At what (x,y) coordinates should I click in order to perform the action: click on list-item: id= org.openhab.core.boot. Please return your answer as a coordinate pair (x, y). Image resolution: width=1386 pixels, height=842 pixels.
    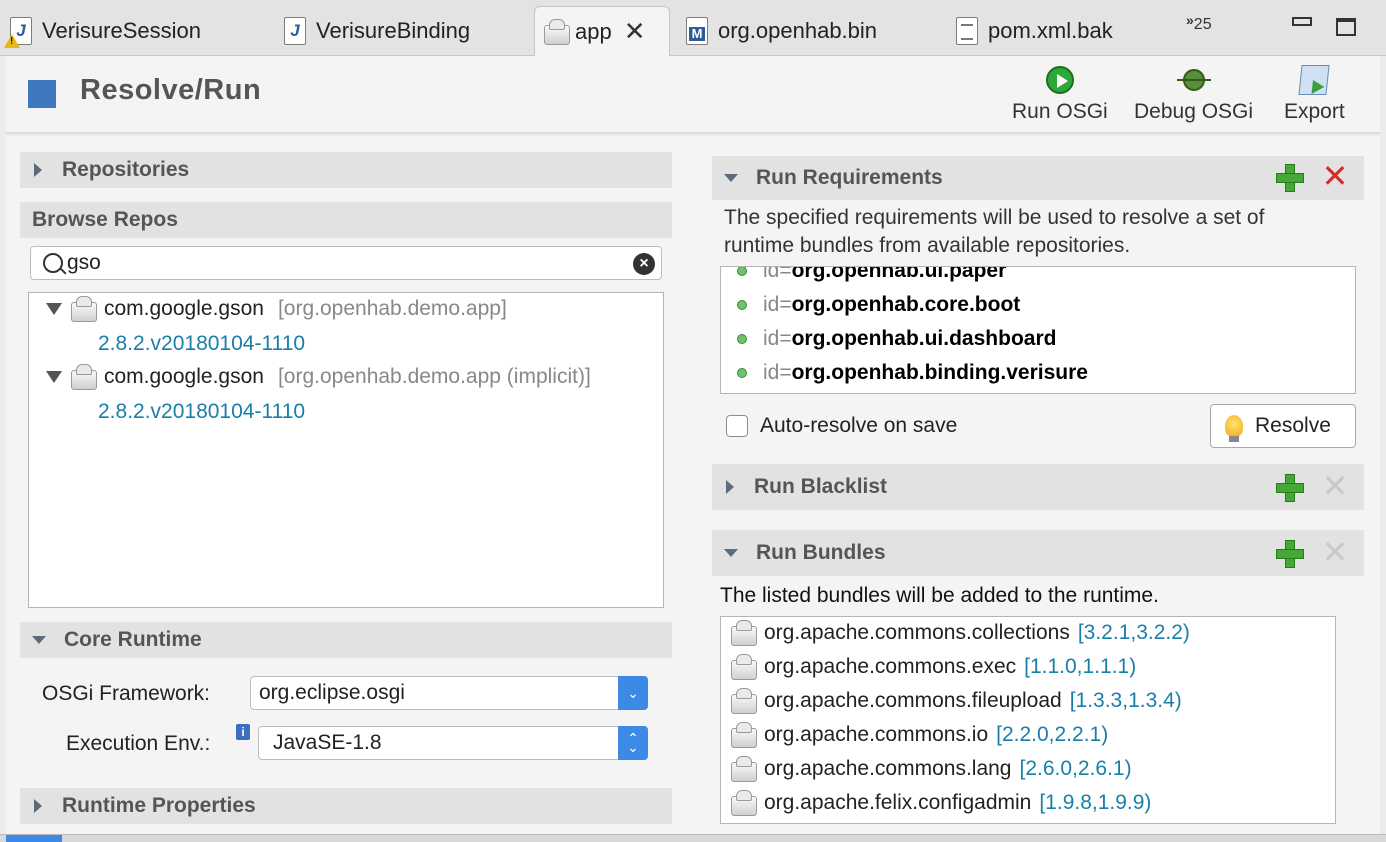
    Looking at the image, I should click on (878, 305).